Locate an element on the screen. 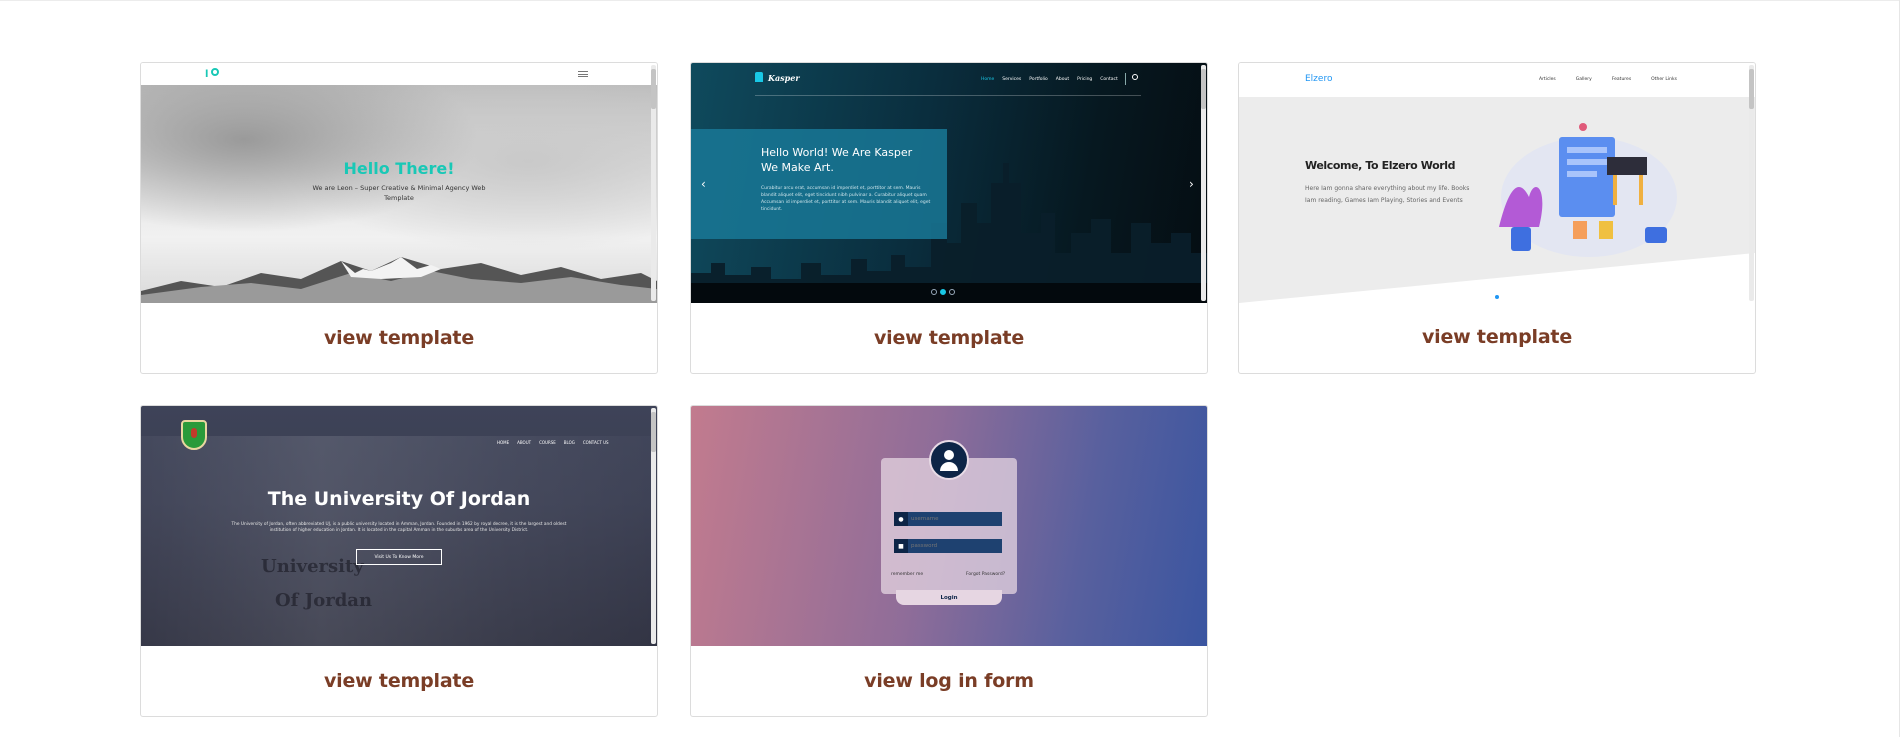 This screenshot has height=737, width=1900. menu-item: COURSE is located at coordinates (547, 442).